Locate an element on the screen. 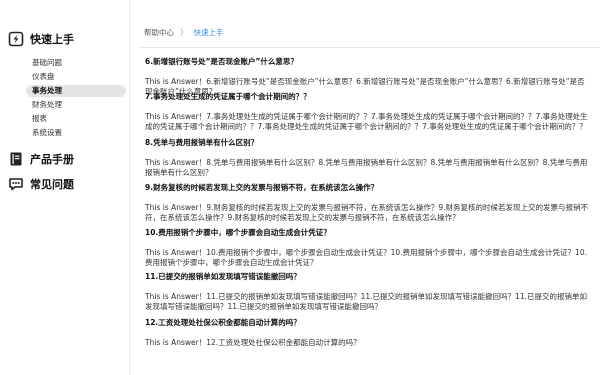 The width and height of the screenshot is (600, 375). breadcrumb: 帮助中心〉快速上手 is located at coordinates (184, 32).